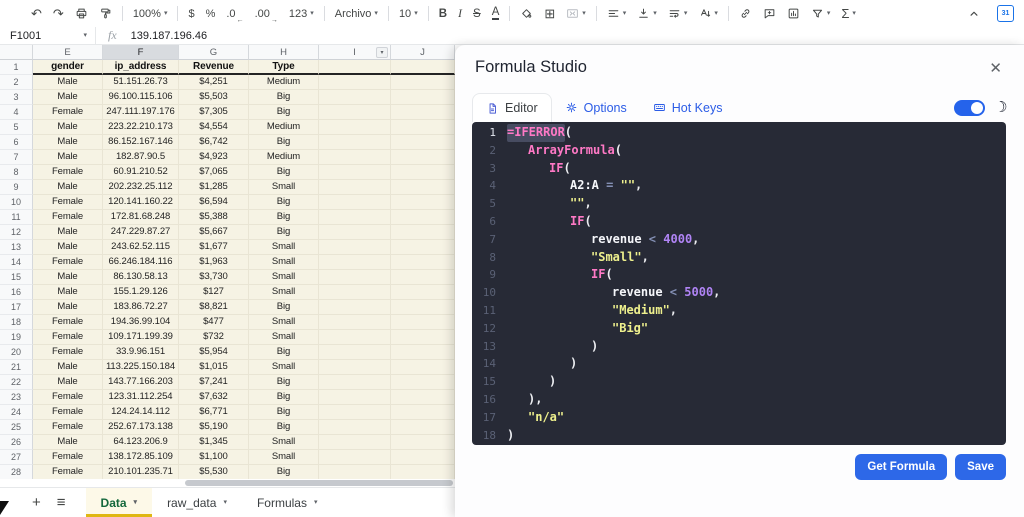 The image size is (1024, 517). I want to click on sheet-tab-formulas: Formulas ▾, so click(287, 502).